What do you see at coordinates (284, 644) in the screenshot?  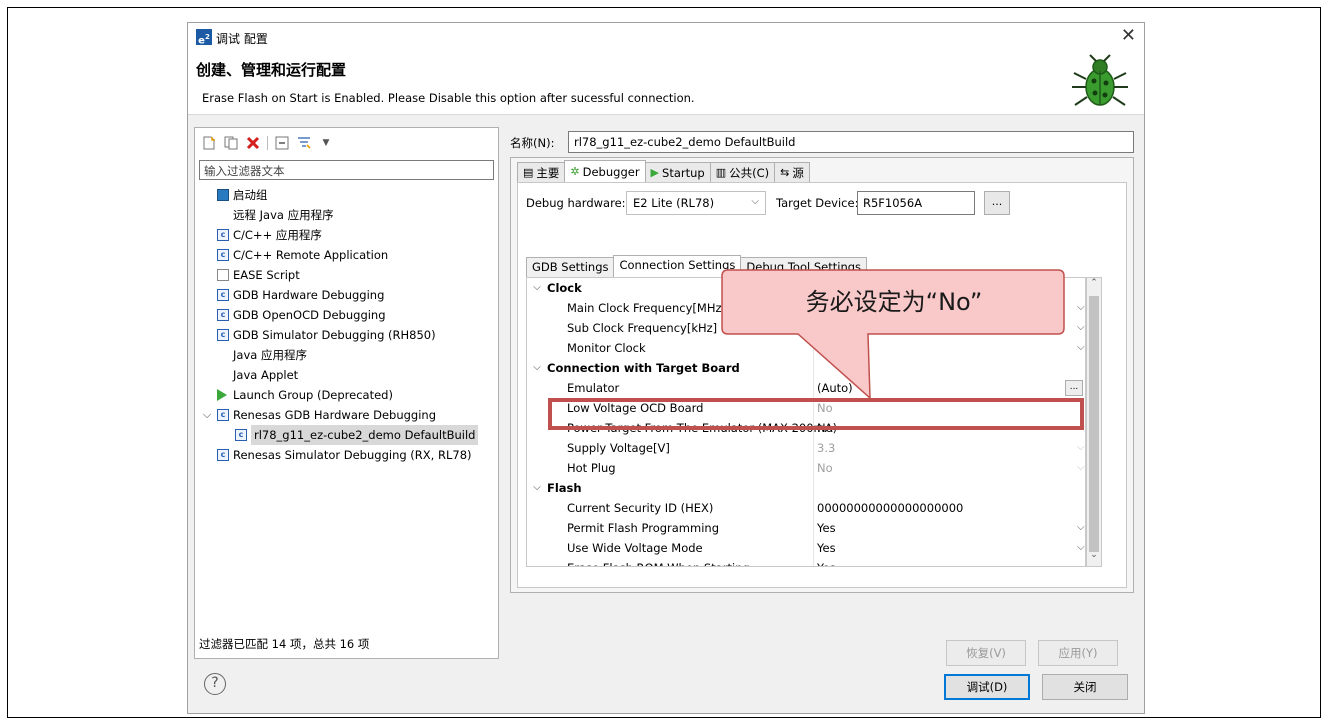 I see `filter-status: 过滤器已匹配 14 项，总共 16 项` at bounding box center [284, 644].